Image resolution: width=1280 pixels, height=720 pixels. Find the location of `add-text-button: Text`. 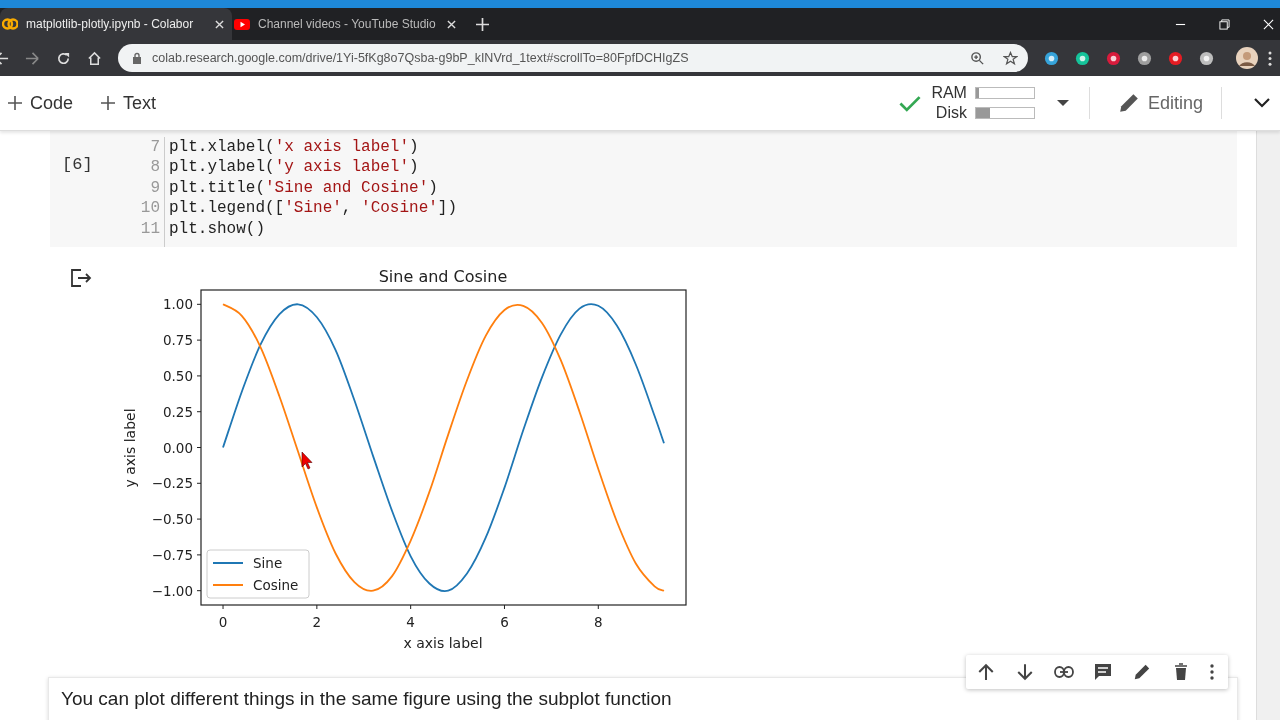

add-text-button: Text is located at coordinates (129, 103).